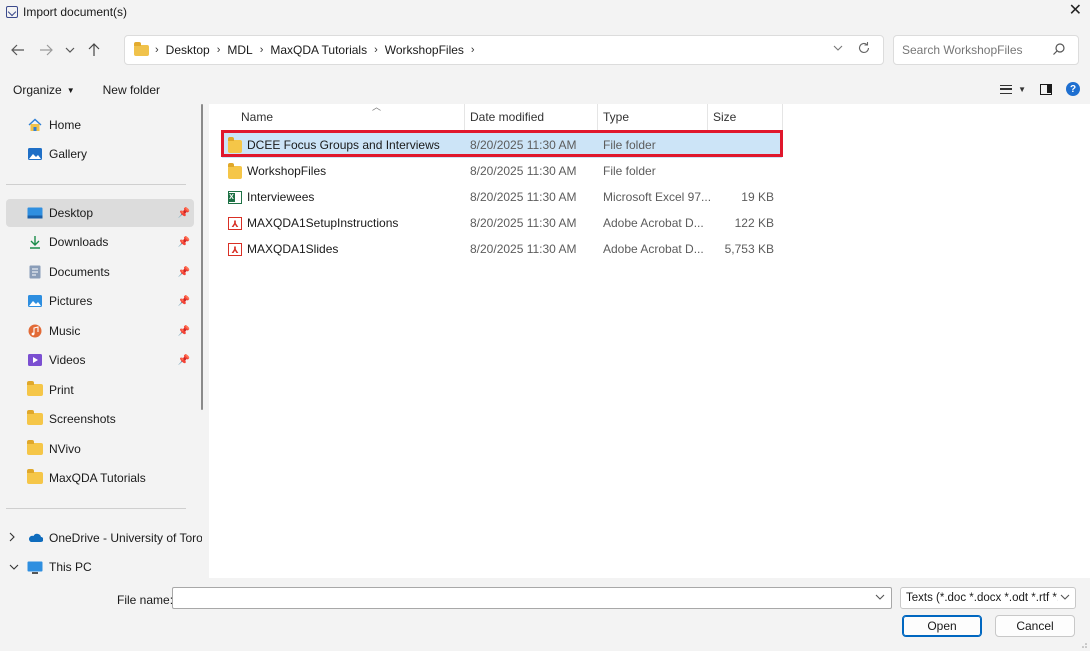 This screenshot has width=1090, height=651. I want to click on recent-locations-chevron-icon, so click(70, 50).